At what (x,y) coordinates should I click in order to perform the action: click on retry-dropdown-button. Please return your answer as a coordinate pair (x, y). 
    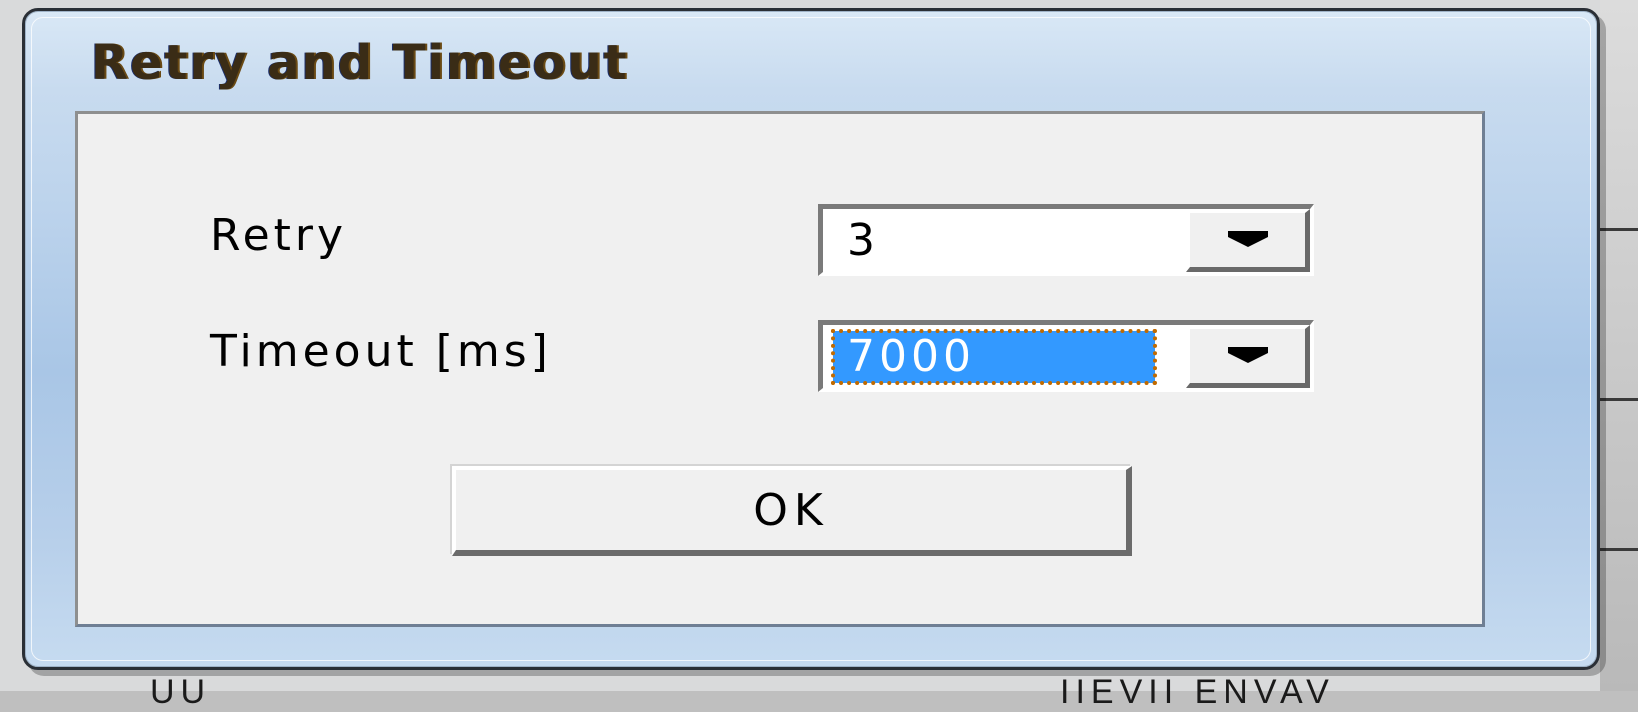
    Looking at the image, I should click on (1248, 240).